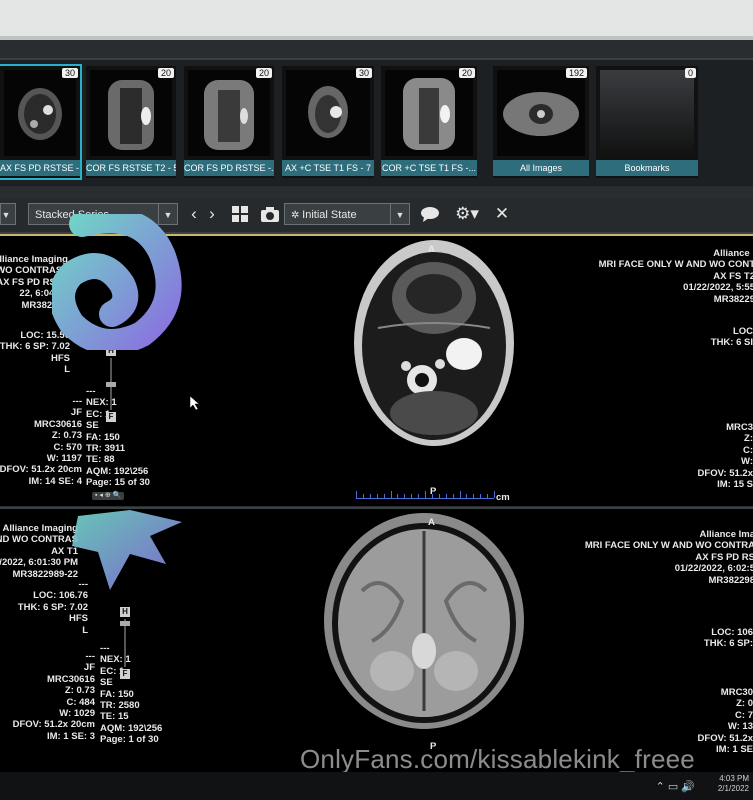 This screenshot has height=800, width=753. I want to click on sticker-overlay-top, so click(117, 282).